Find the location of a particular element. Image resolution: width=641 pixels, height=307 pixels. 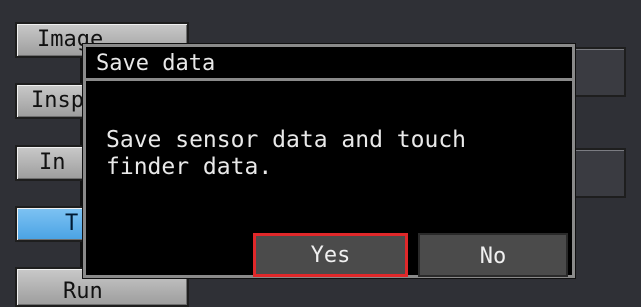

menu-button-label: Insp is located at coordinates (57, 100).